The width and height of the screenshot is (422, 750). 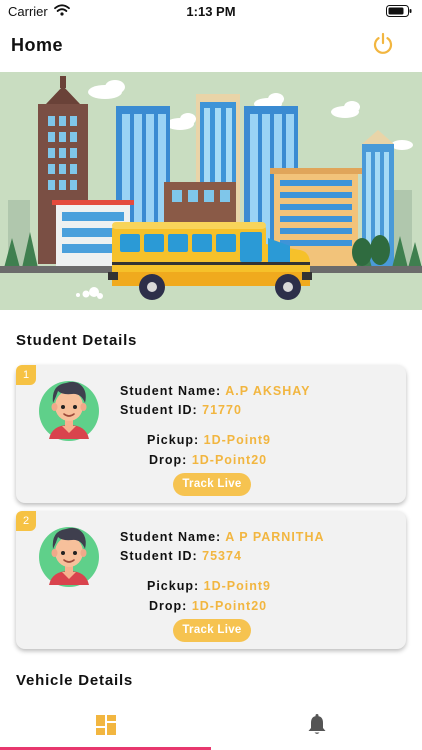 I want to click on bottom-tab-bar, so click(x=211, y=727).